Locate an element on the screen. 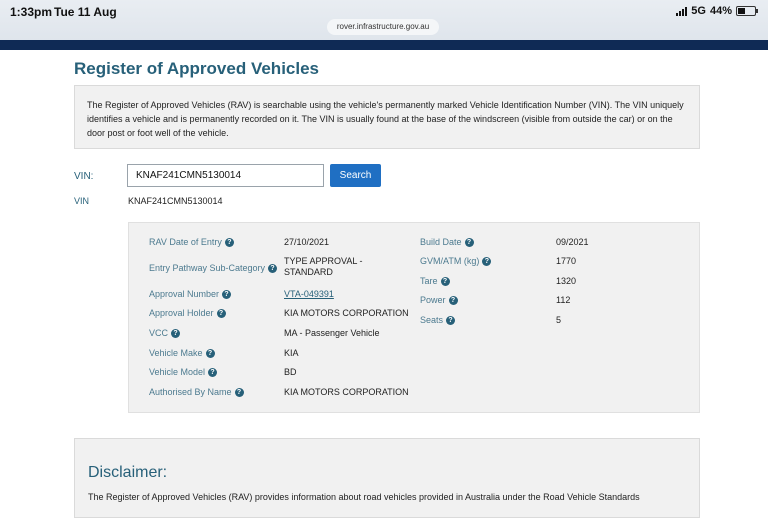 Image resolution: width=768 pixels, height=518 pixels. detail-label-tare: Tare? is located at coordinates (435, 281).